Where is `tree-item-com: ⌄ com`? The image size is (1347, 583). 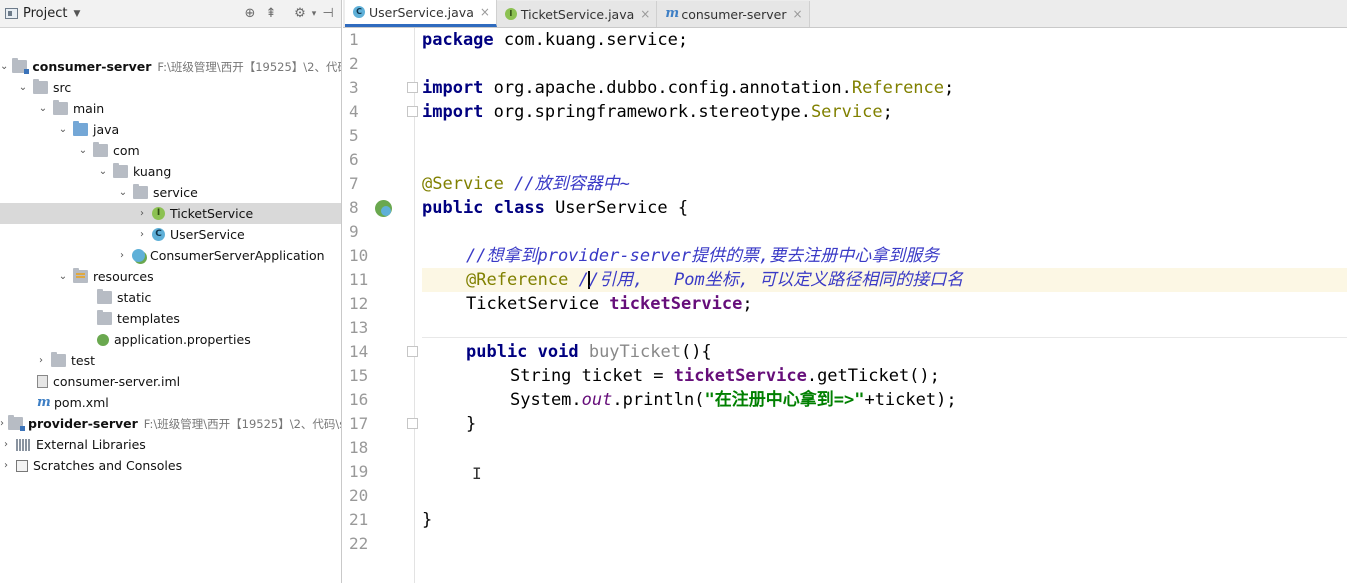 tree-item-com: ⌄ com is located at coordinates (170, 150).